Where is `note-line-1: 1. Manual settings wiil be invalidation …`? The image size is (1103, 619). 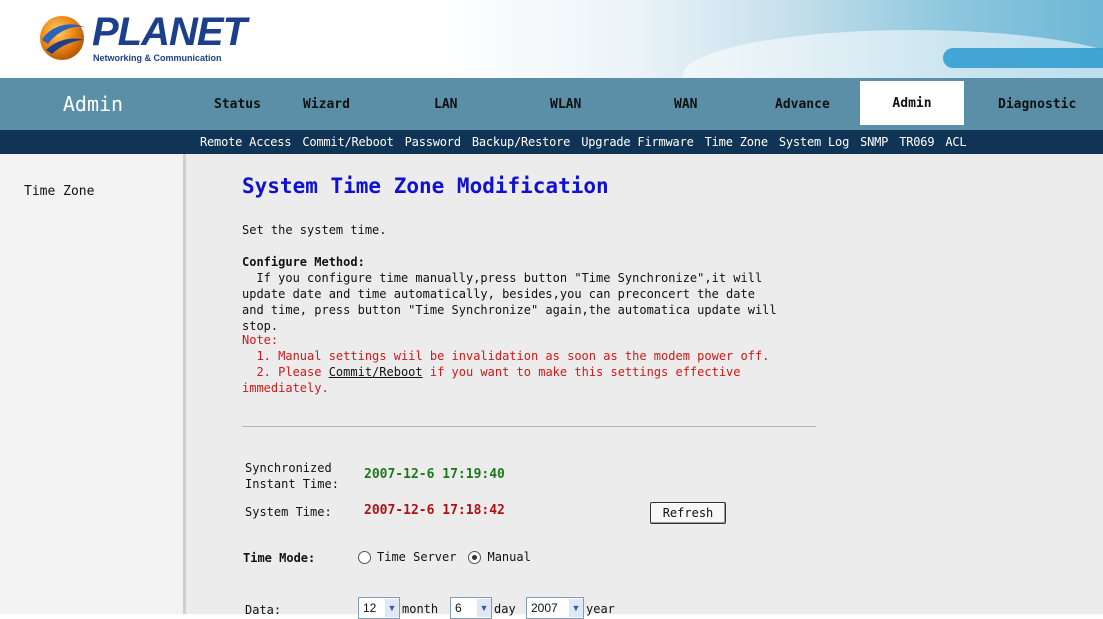
note-line-1: 1. Manual settings wiil be invalidation … is located at coordinates (506, 356).